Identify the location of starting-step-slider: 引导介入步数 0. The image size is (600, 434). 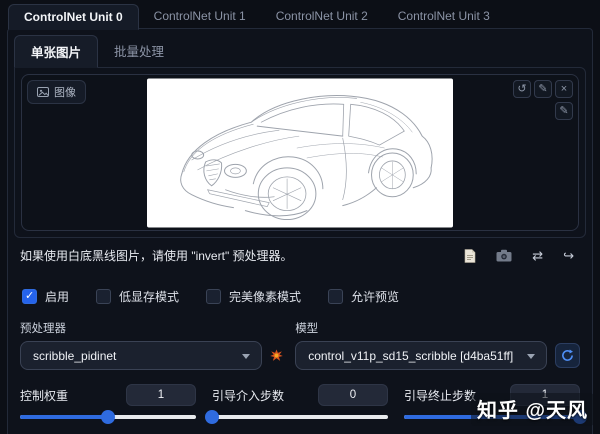
(296, 404).